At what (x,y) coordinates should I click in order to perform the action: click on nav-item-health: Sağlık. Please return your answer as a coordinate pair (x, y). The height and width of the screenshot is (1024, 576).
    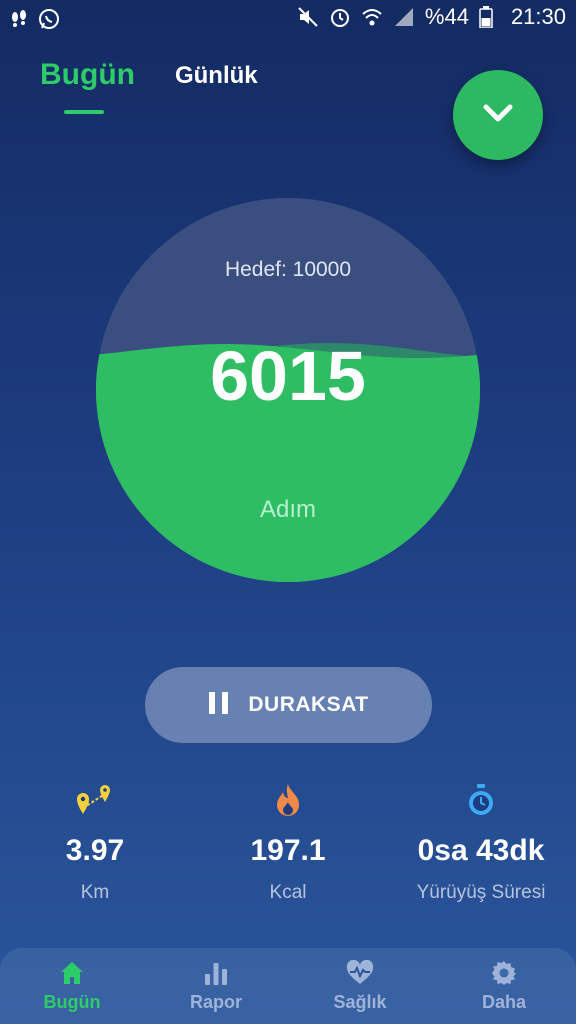
    Looking at the image, I should click on (360, 986).